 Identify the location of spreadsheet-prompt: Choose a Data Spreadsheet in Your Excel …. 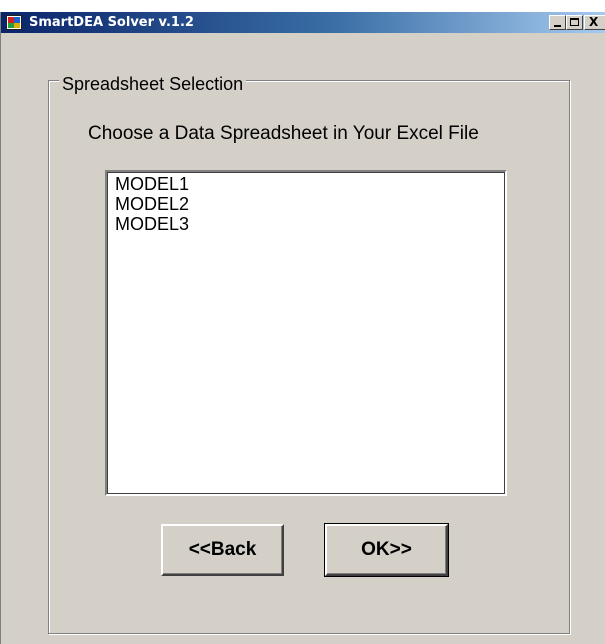
(283, 133).